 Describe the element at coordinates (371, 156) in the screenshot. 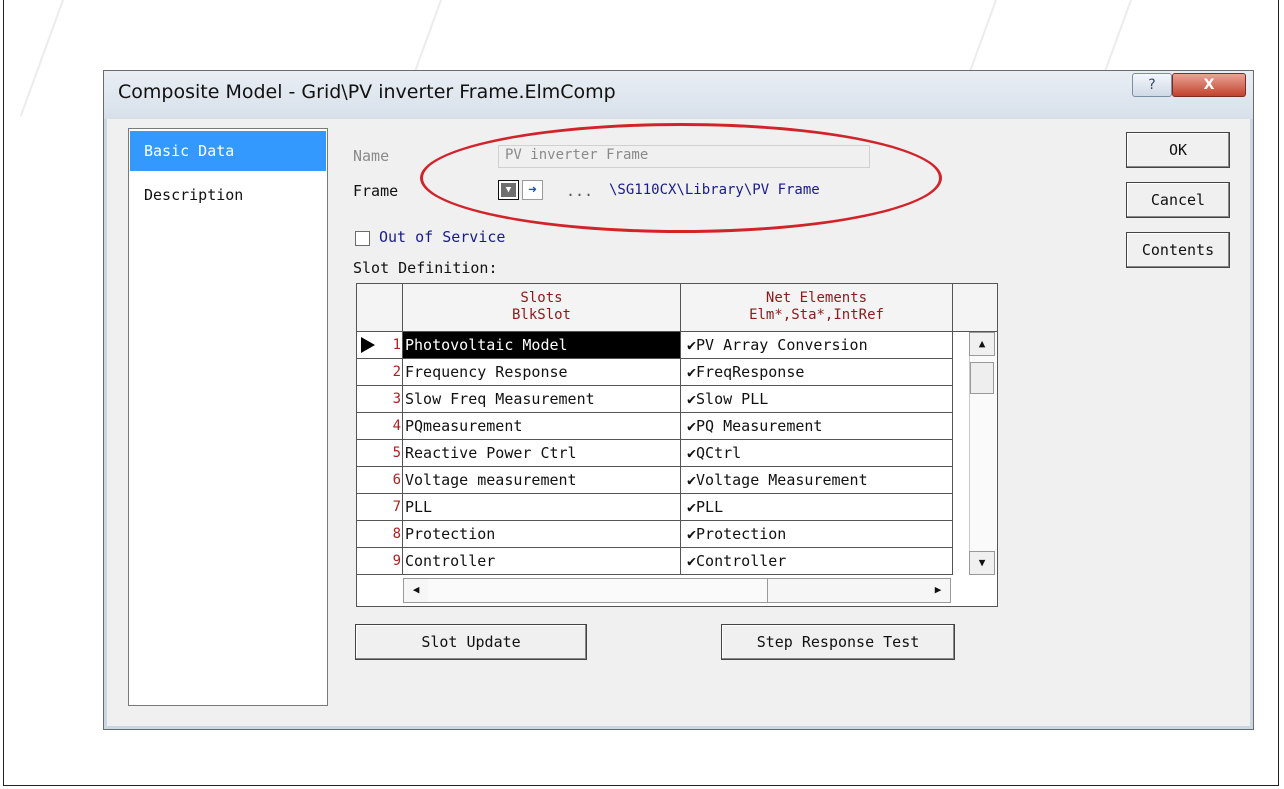

I see `name-label: Name` at that location.